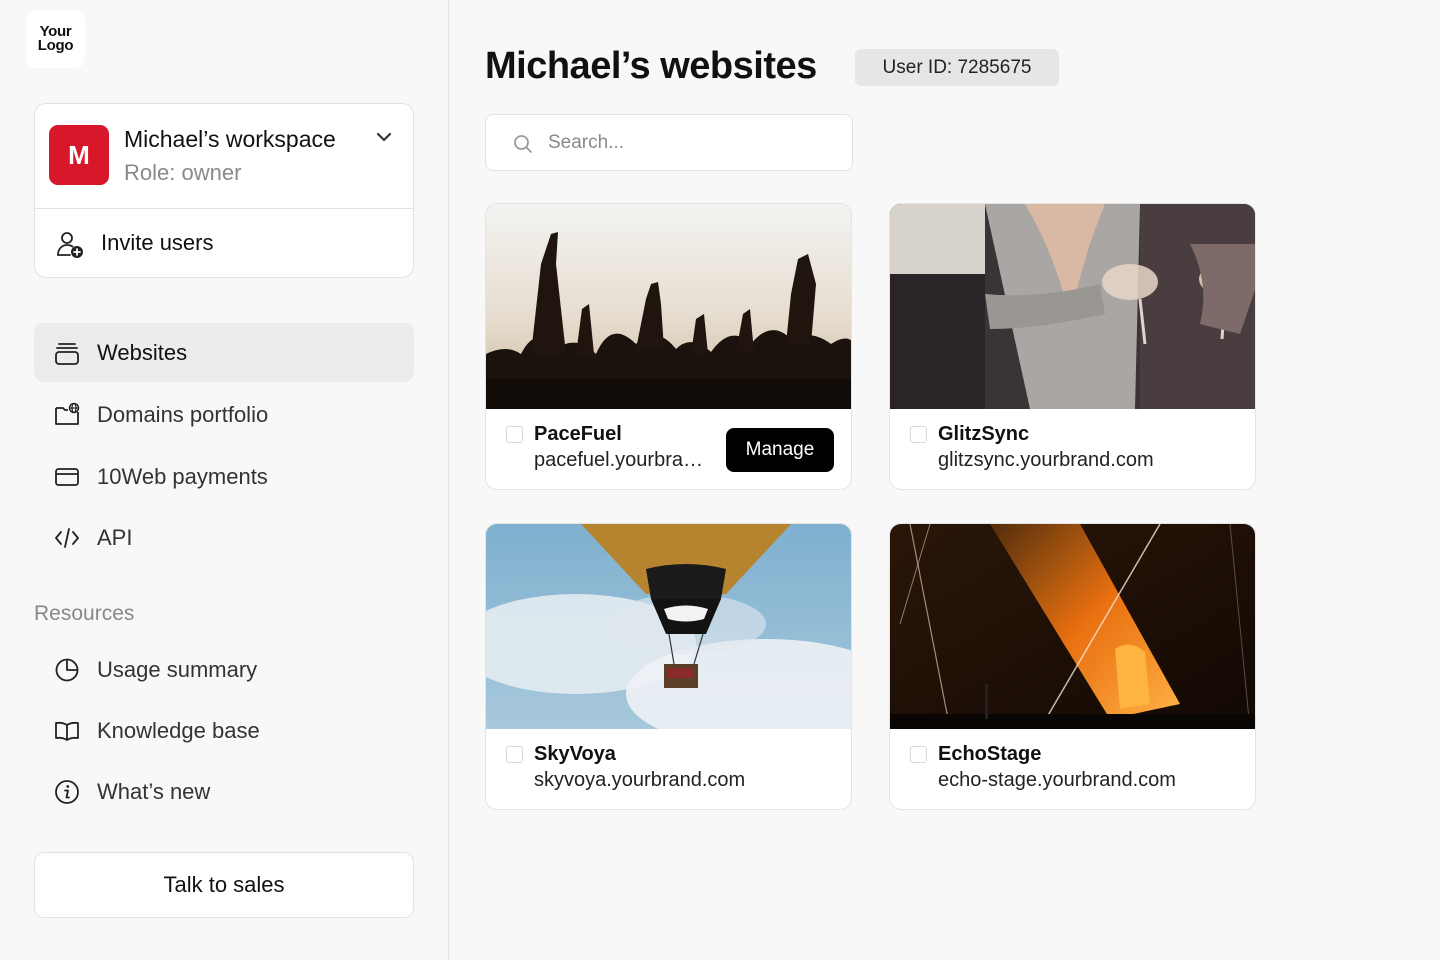 The height and width of the screenshot is (960, 1440). I want to click on concert-crowd-image, so click(668, 306).